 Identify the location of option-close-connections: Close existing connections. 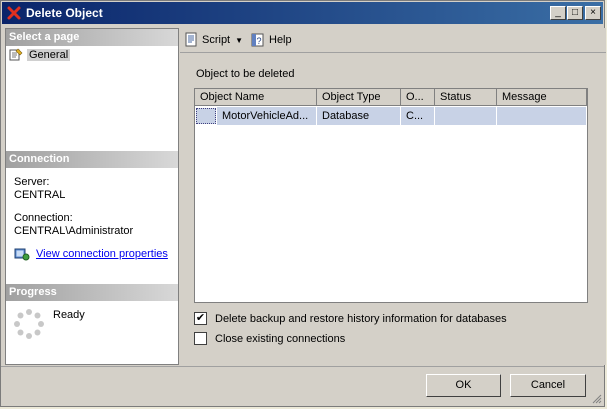
(269, 338).